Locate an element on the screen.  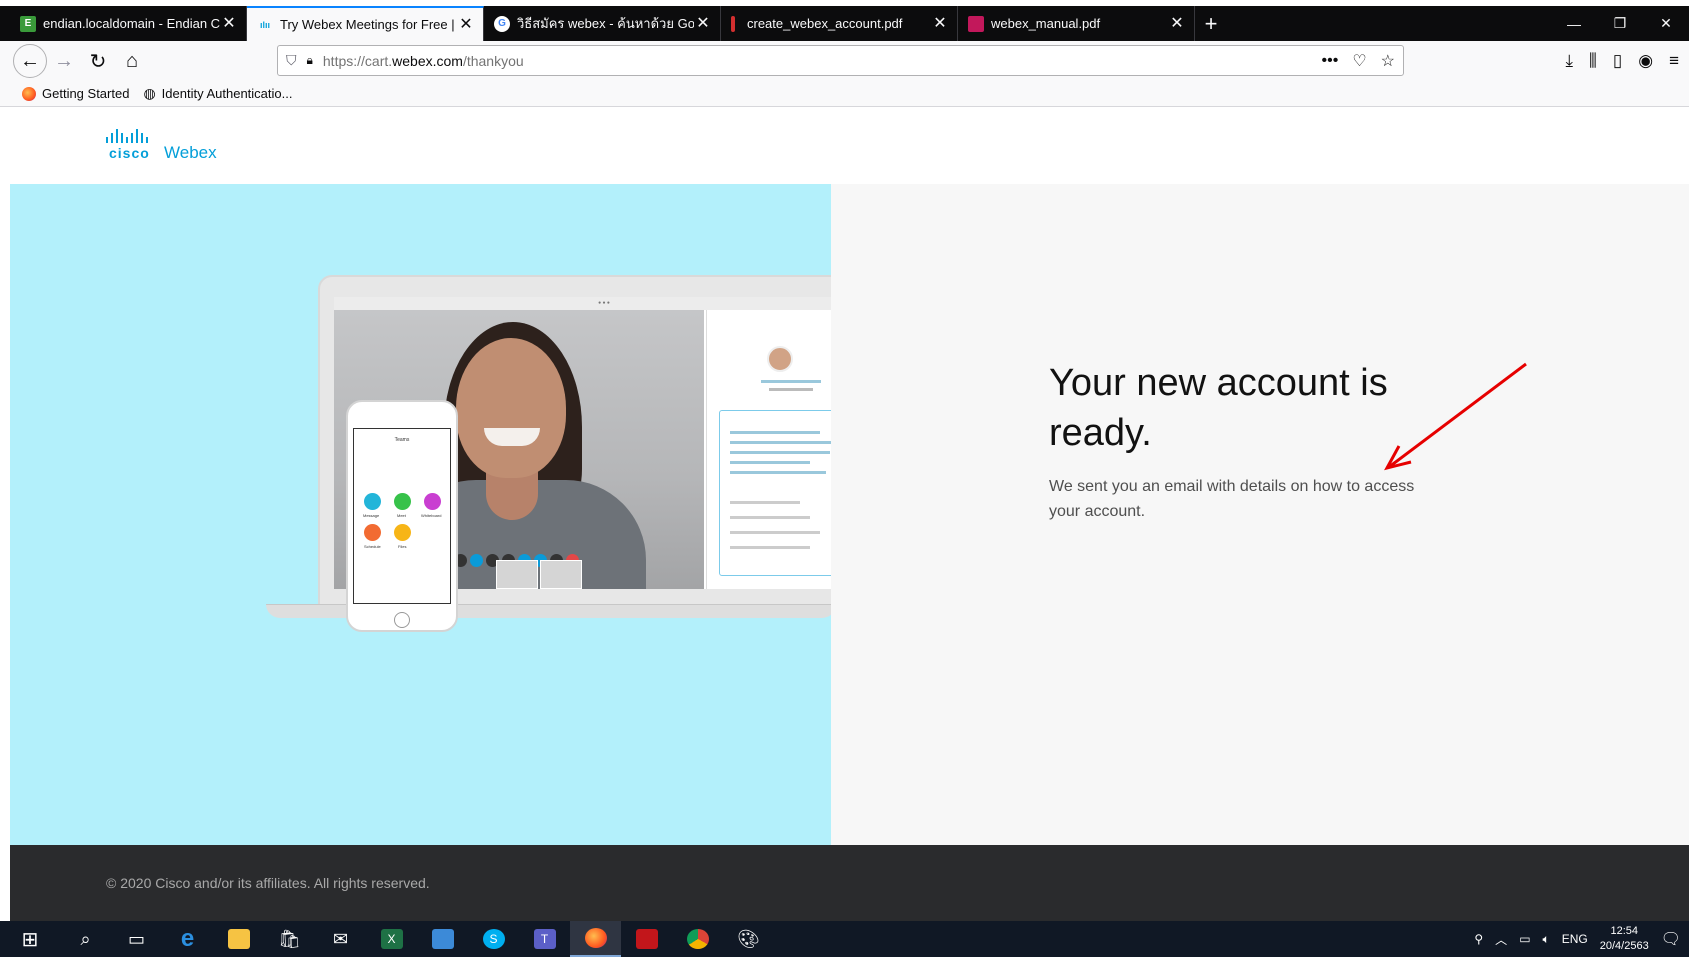
cisco-webex-logo: cisco Webex is located at coordinates (169, 149).